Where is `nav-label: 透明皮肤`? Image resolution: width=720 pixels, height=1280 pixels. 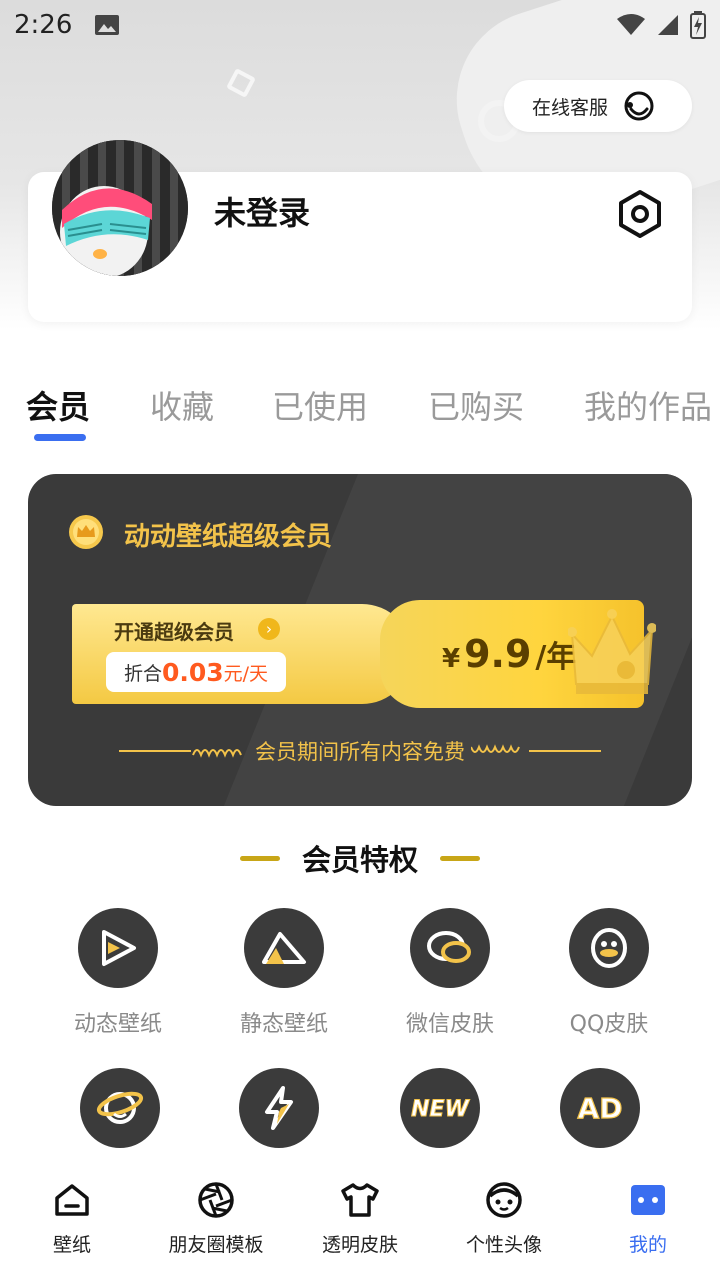
nav-label: 透明皮肤 is located at coordinates (359, 1245).